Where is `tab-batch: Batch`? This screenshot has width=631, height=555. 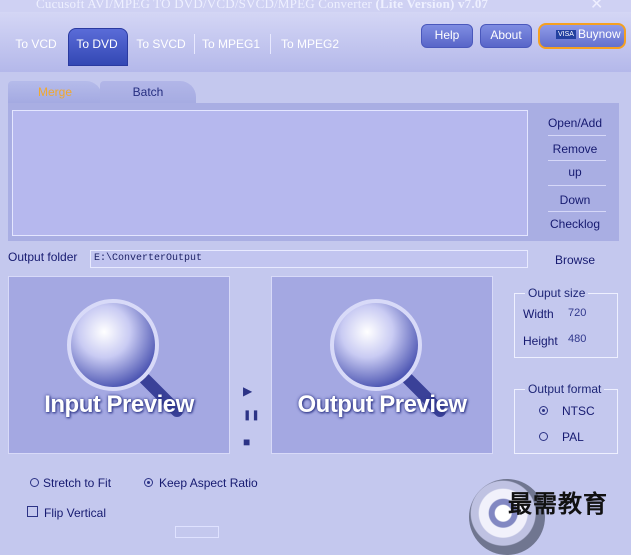
tab-batch: Batch is located at coordinates (148, 92).